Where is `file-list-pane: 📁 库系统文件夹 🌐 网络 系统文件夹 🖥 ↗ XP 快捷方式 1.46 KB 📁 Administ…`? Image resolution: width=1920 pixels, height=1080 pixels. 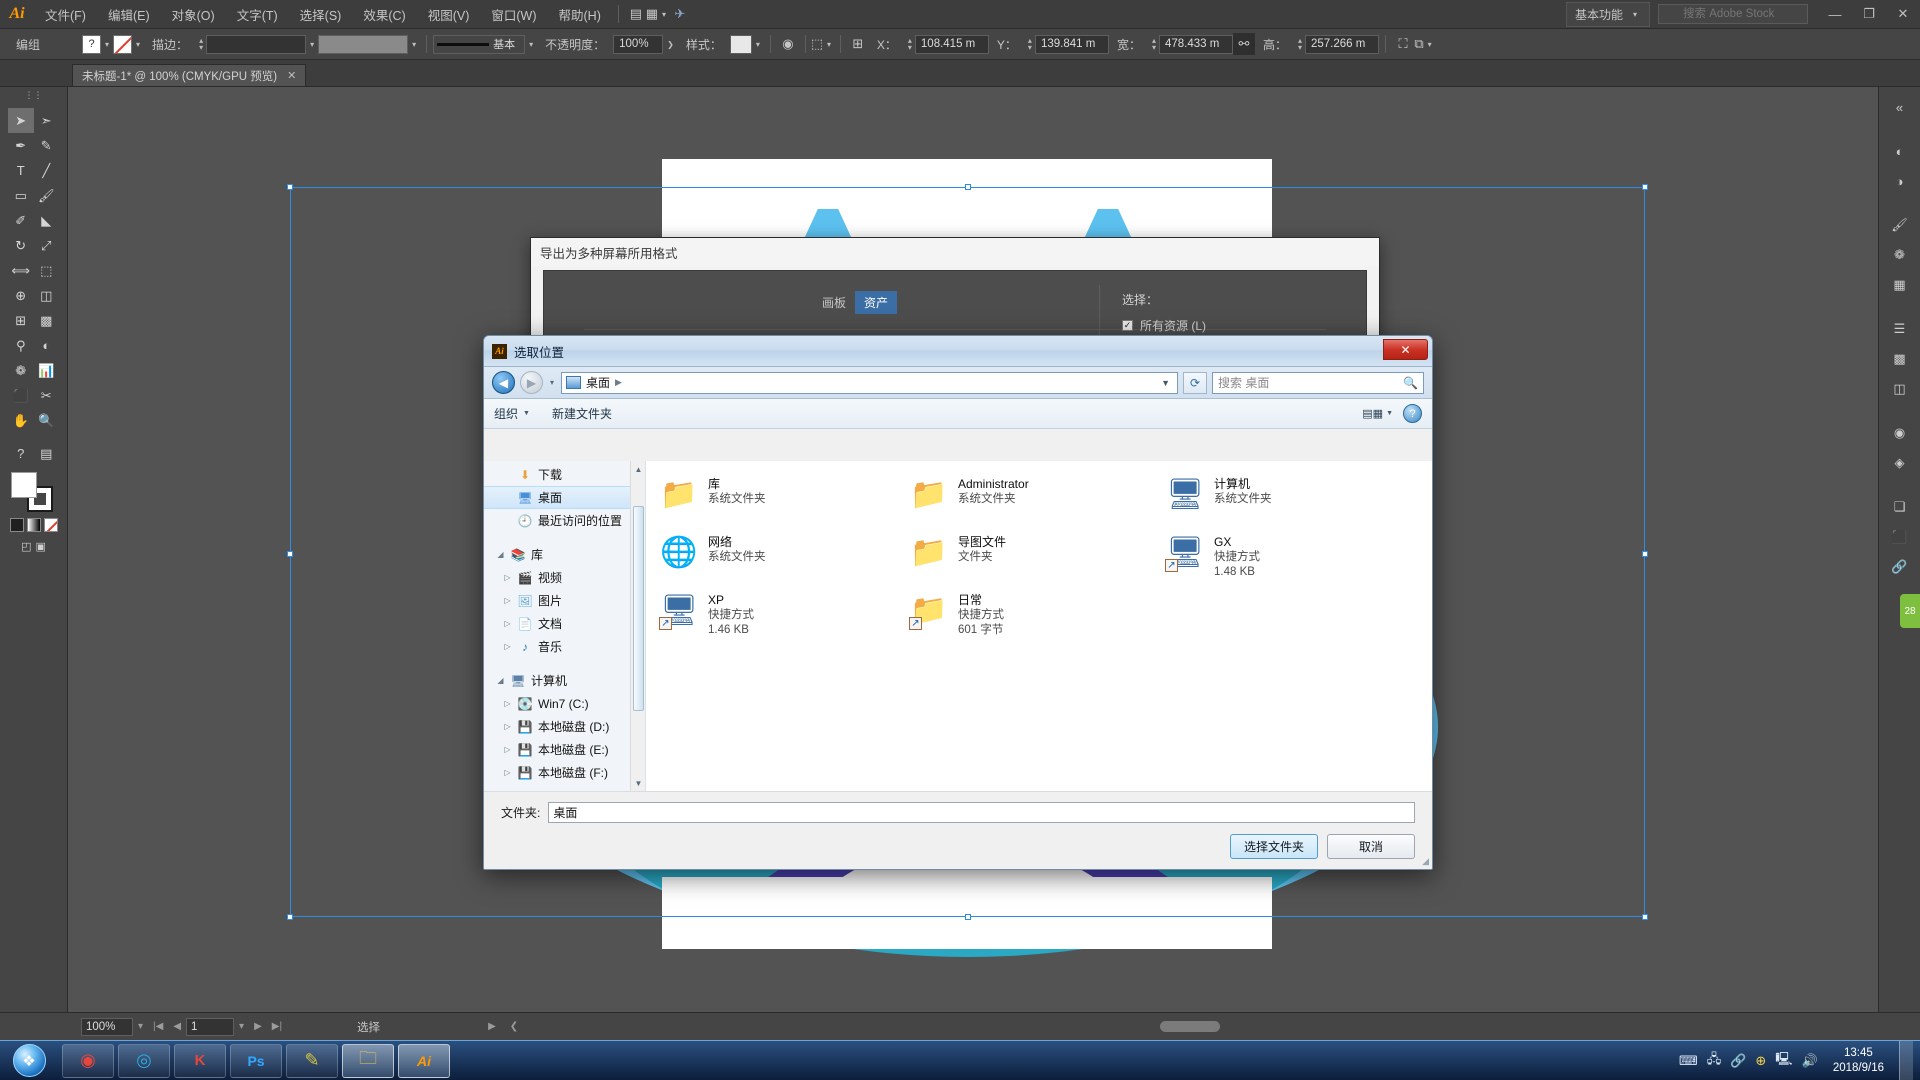 file-list-pane: 📁 库系统文件夹 🌐 网络 系统文件夹 🖥 ↗ XP 快捷方式 1.46 KB 📁 Administ… is located at coordinates (1039, 626).